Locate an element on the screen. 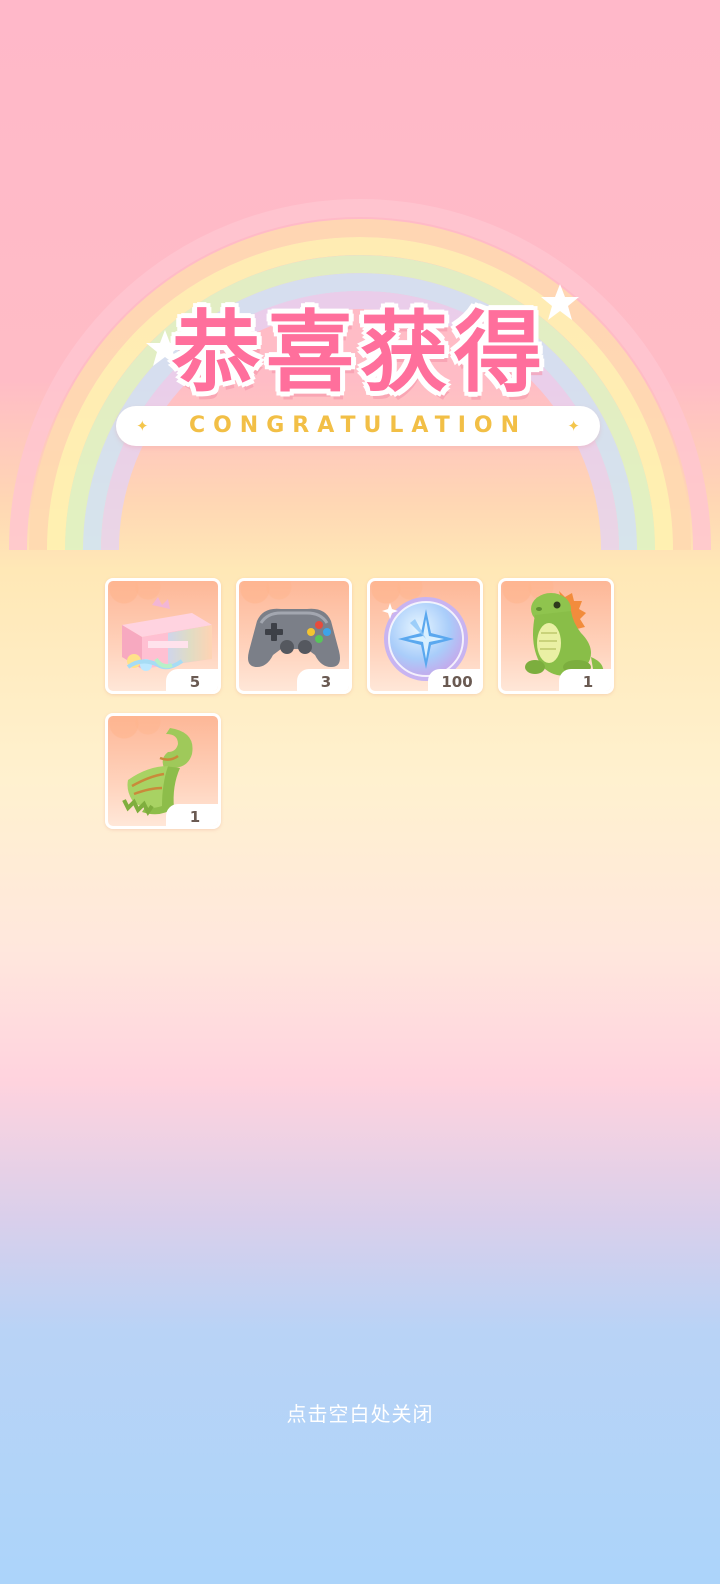 This screenshot has height=1584, width=720. sparkle-icon: ✦ is located at coordinates (573, 426).